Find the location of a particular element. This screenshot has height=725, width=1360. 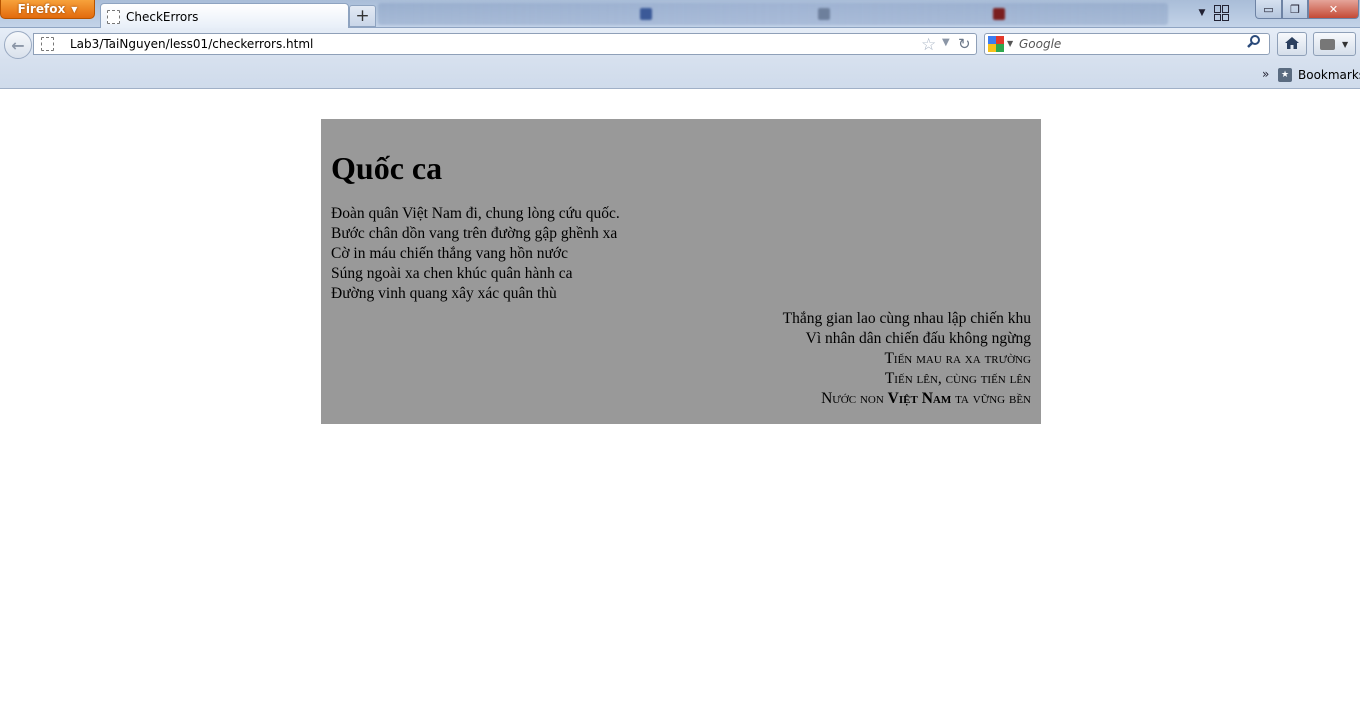

restore-icon: ❐ is located at coordinates (1295, 9).